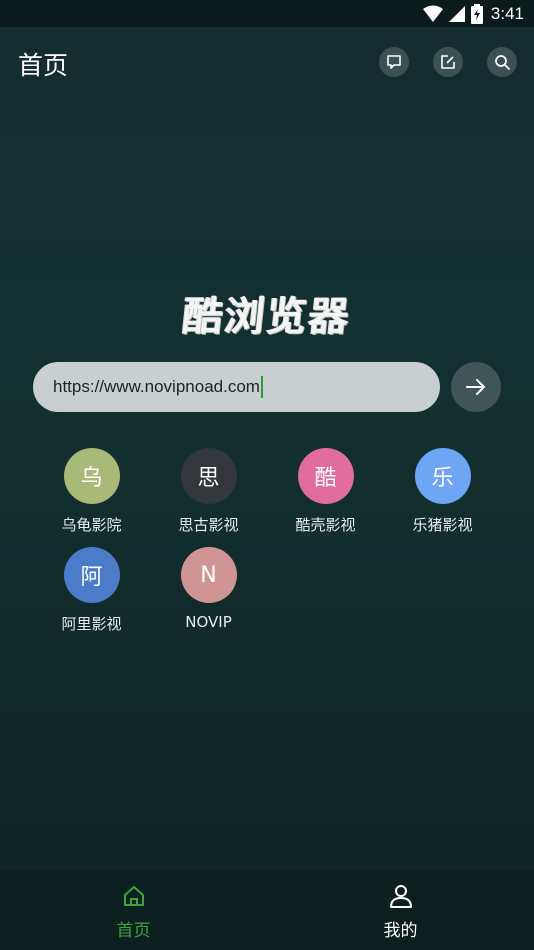 The width and height of the screenshot is (534, 950). What do you see at coordinates (267, 13) in the screenshot?
I see `status-bar: 3:41` at bounding box center [267, 13].